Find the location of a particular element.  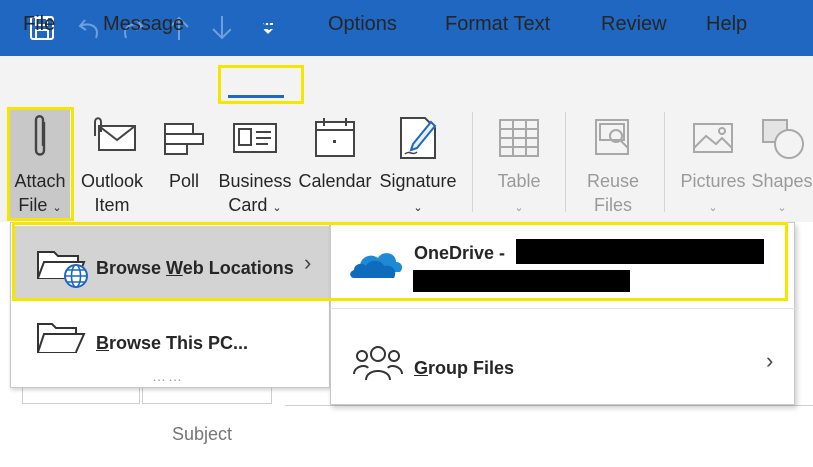

subject-label: Subject is located at coordinates (202, 434).